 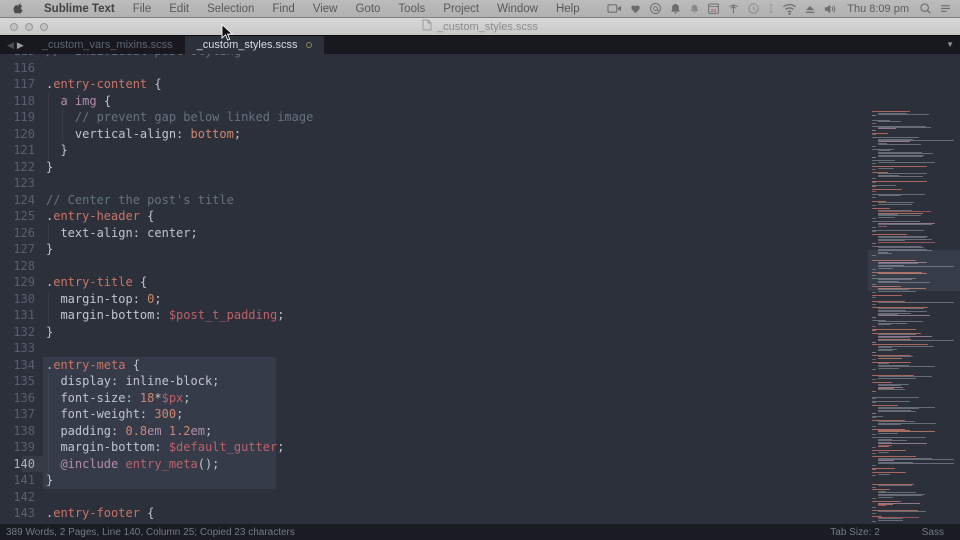 I want to click on wifi-icon, so click(x=789, y=9).